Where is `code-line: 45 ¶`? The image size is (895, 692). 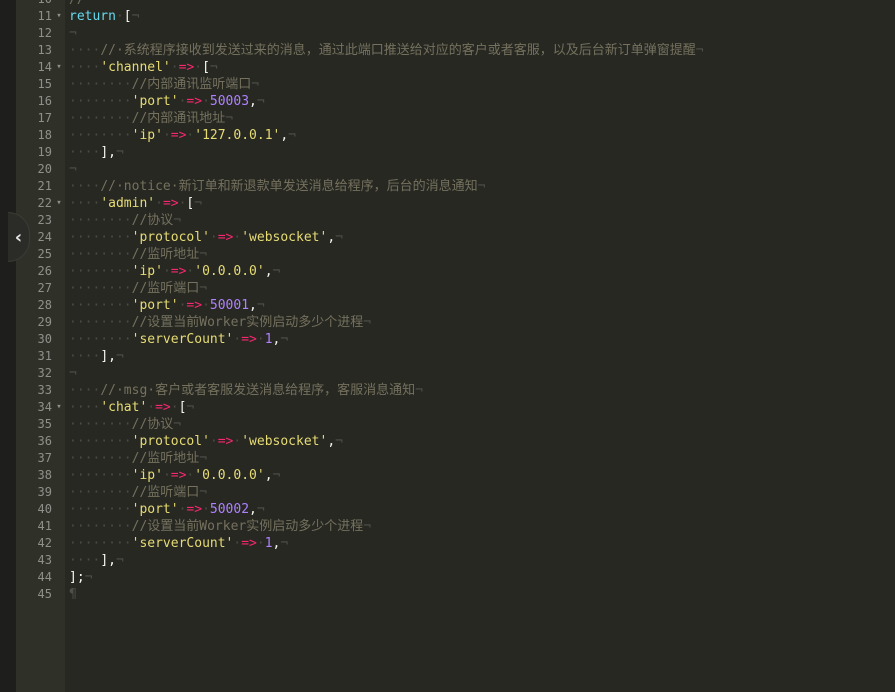
code-line: 45 ¶ is located at coordinates (455, 594).